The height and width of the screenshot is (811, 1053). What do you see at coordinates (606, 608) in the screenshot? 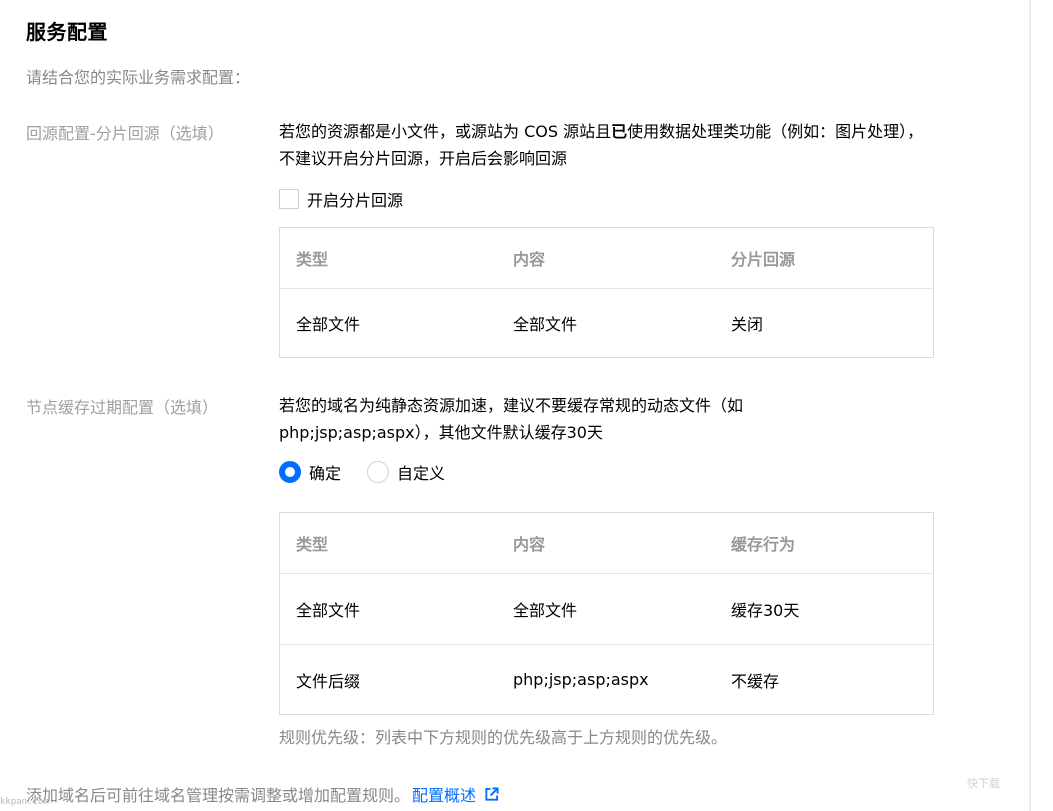
I see `table-row: 全部文件 全部文件 缓存30天` at bounding box center [606, 608].